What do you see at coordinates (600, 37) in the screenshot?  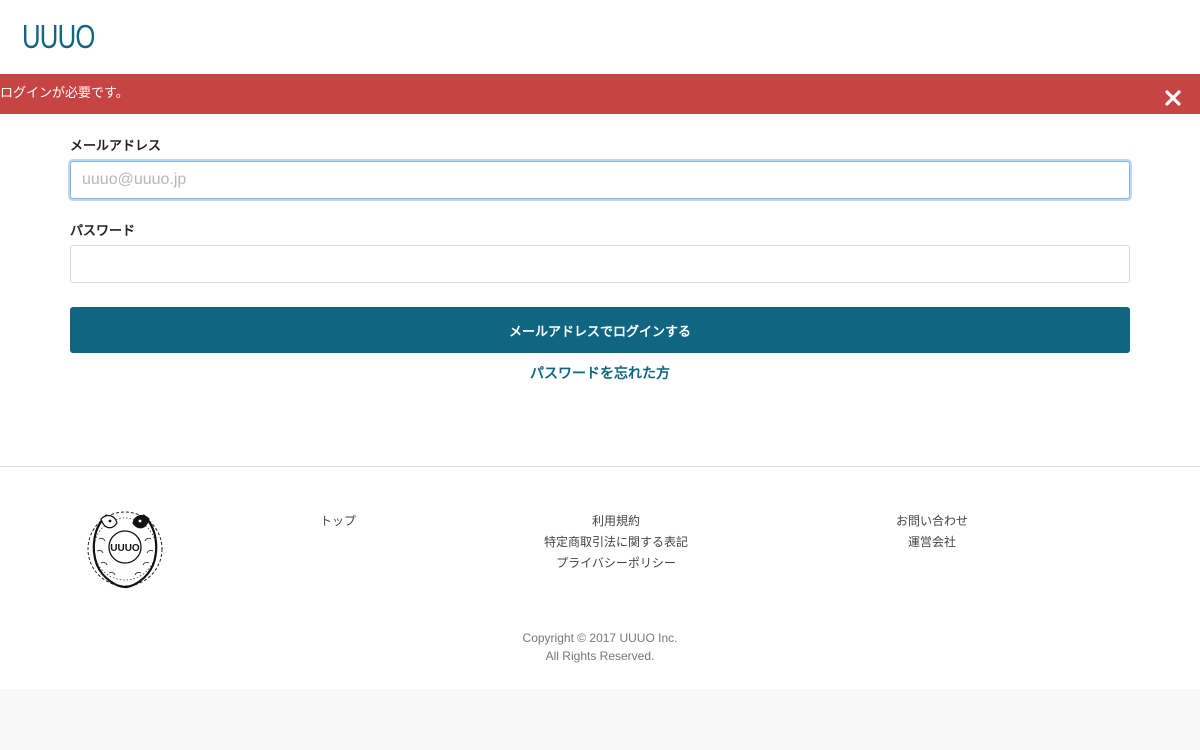 I see `site-header: UUUO` at bounding box center [600, 37].